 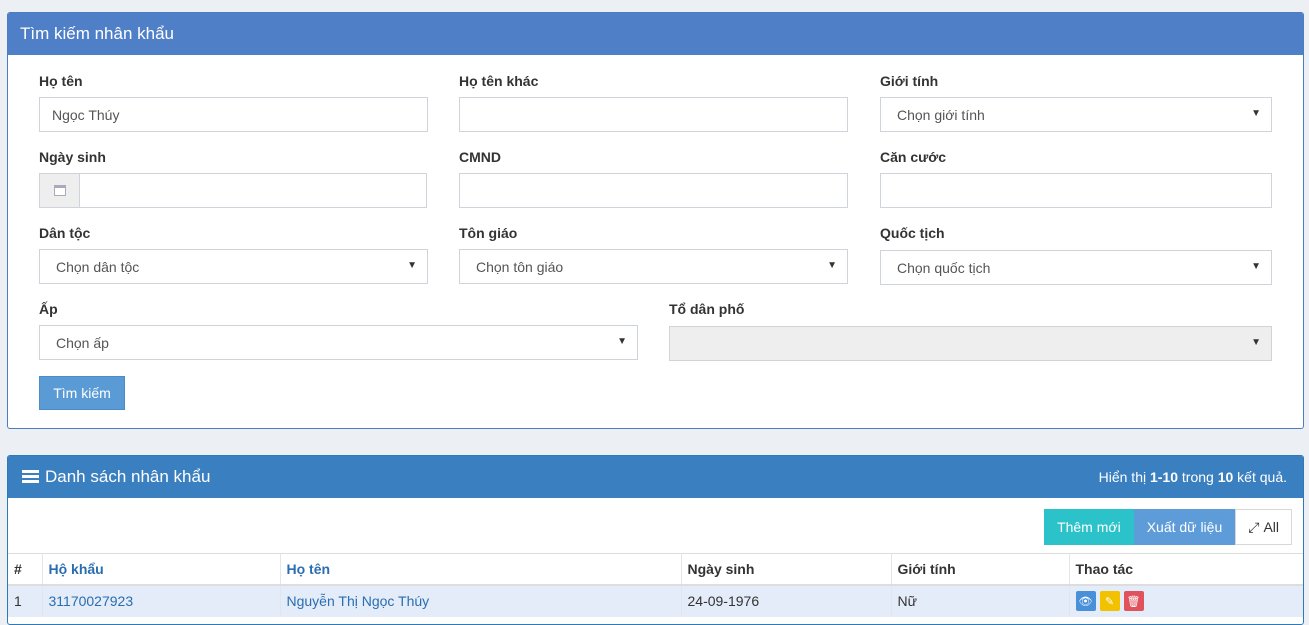 I want to click on ho-ten-input: Ngọc Thúy, so click(x=233, y=114).